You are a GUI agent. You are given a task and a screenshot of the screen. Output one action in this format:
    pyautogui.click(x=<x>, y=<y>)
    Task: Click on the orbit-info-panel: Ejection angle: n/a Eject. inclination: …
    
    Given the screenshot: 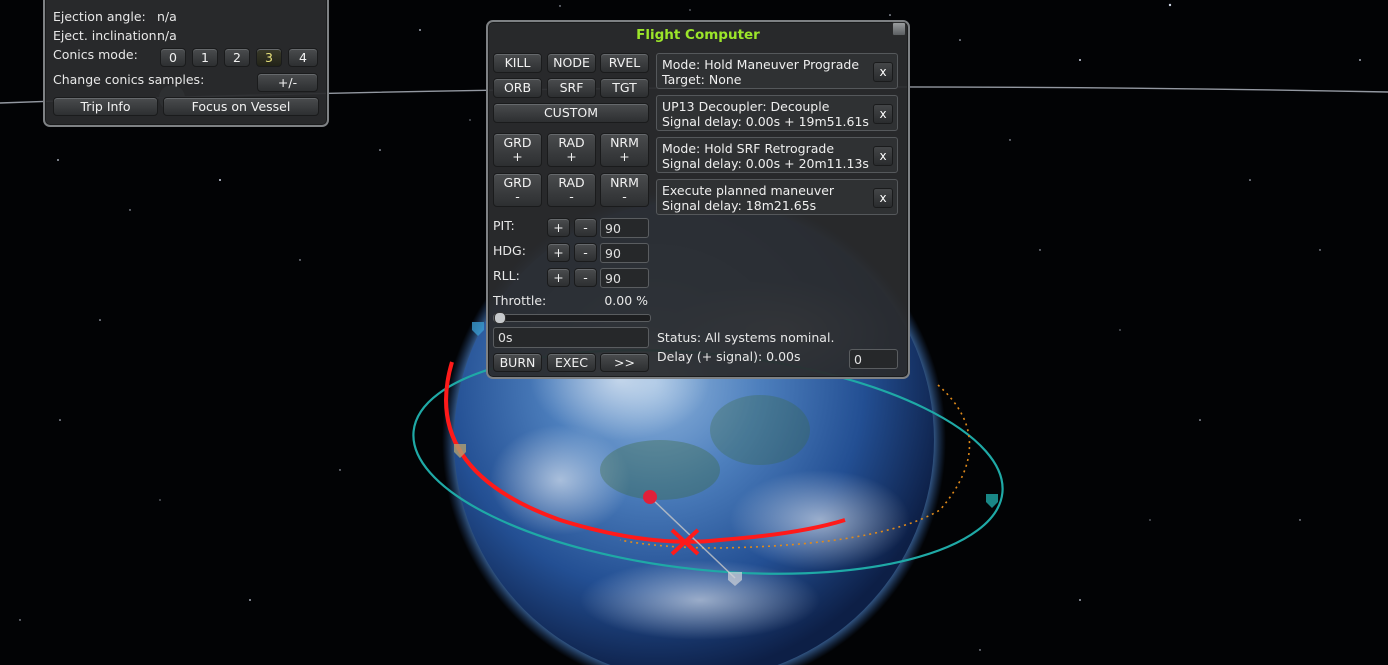 What is the action you would take?
    pyautogui.click(x=186, y=63)
    